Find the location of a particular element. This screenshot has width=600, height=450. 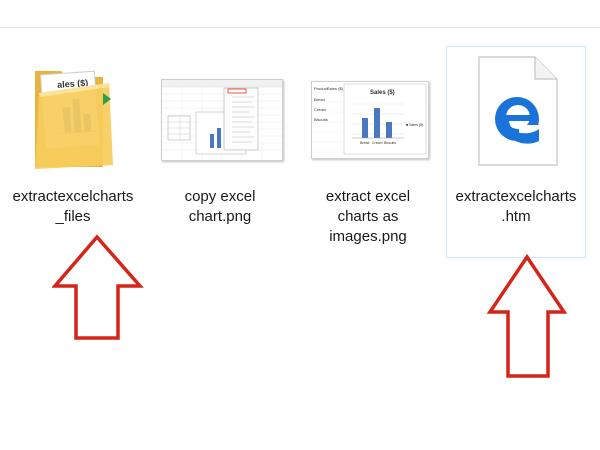

explorer-top-bar is located at coordinates (300, 14).